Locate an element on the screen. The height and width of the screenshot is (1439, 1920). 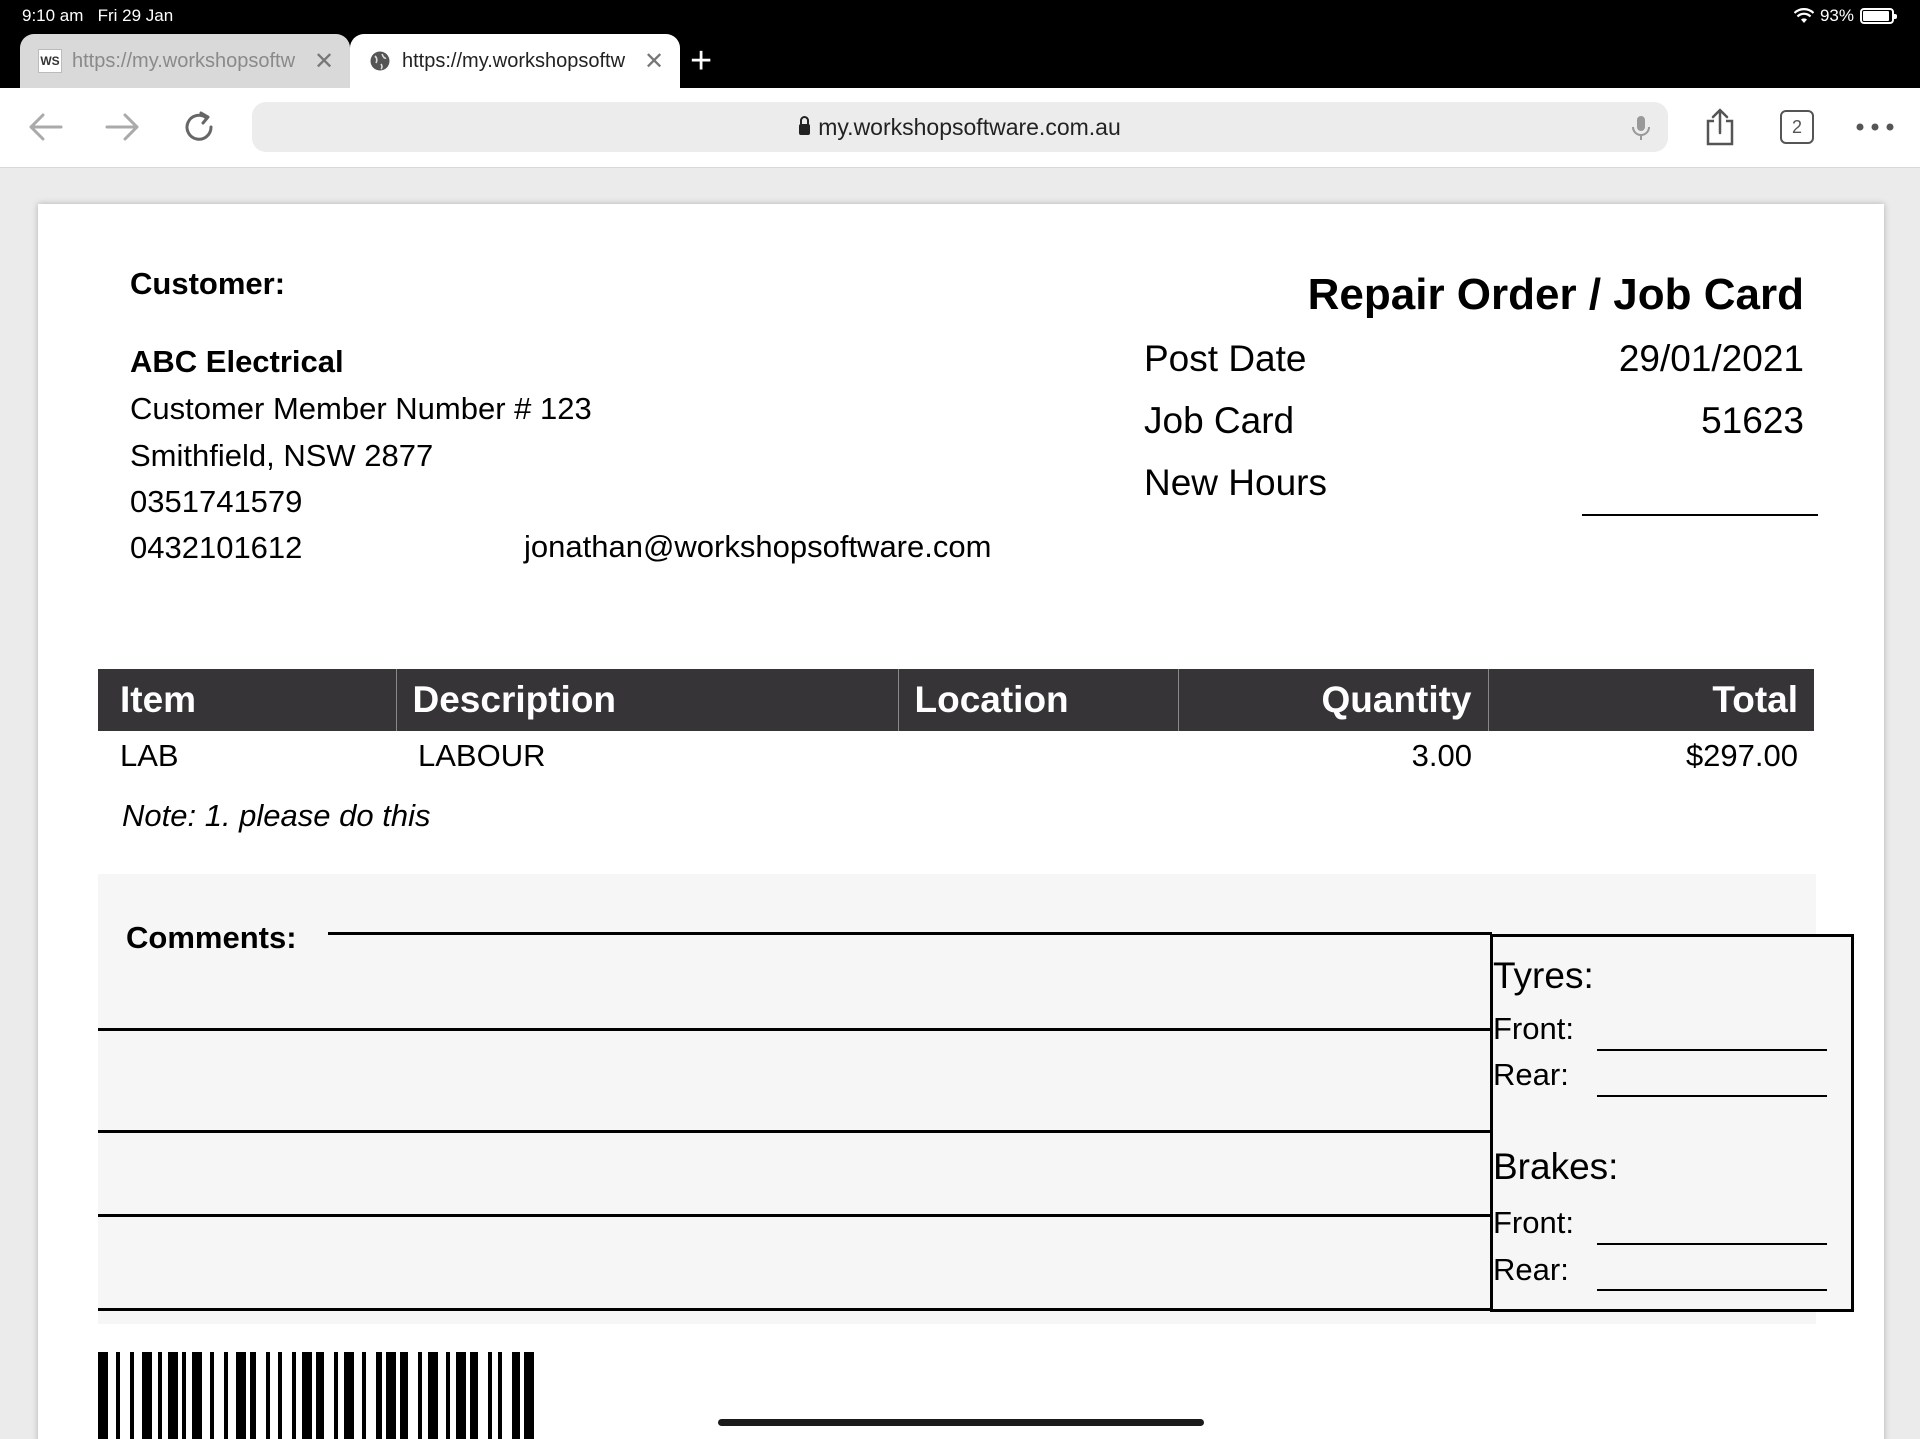
globe-icon is located at coordinates (380, 61).